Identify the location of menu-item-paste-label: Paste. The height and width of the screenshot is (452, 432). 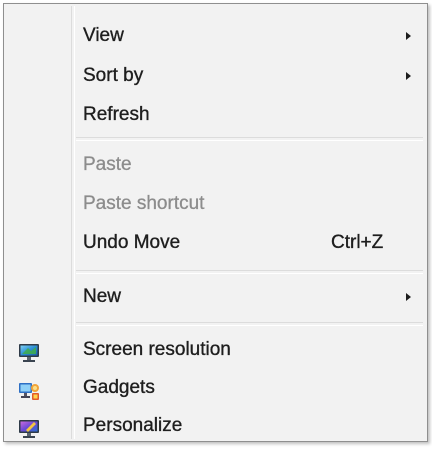
(107, 164).